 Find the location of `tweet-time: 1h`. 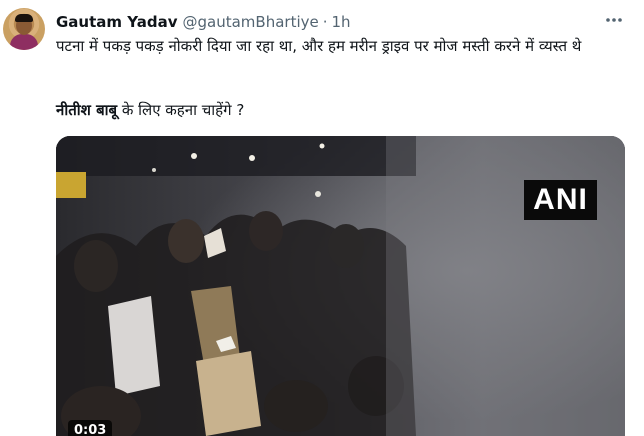

tweet-time: 1h is located at coordinates (341, 22).